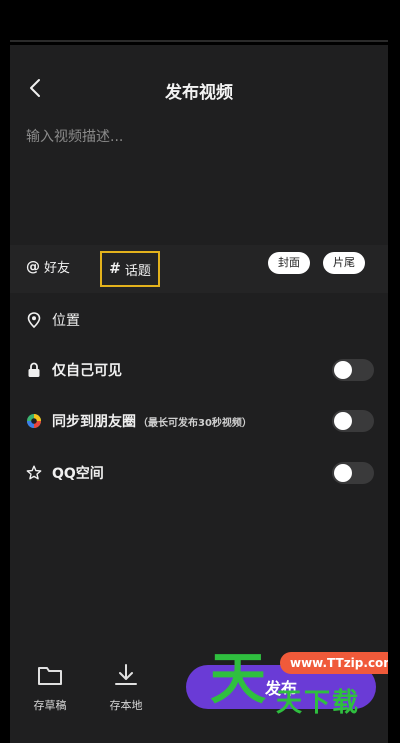  Describe the element at coordinates (57, 268) in the screenshot. I see `friend-label: 好友` at that location.